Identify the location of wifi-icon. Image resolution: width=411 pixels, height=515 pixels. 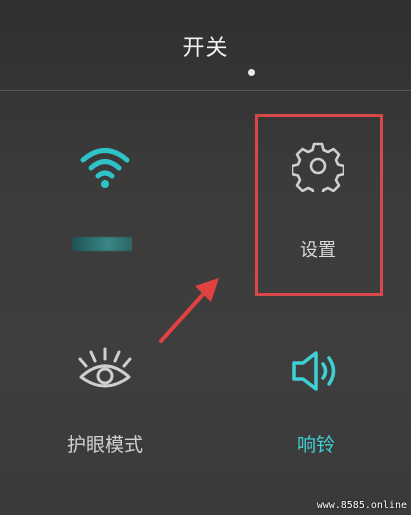
(105, 167).